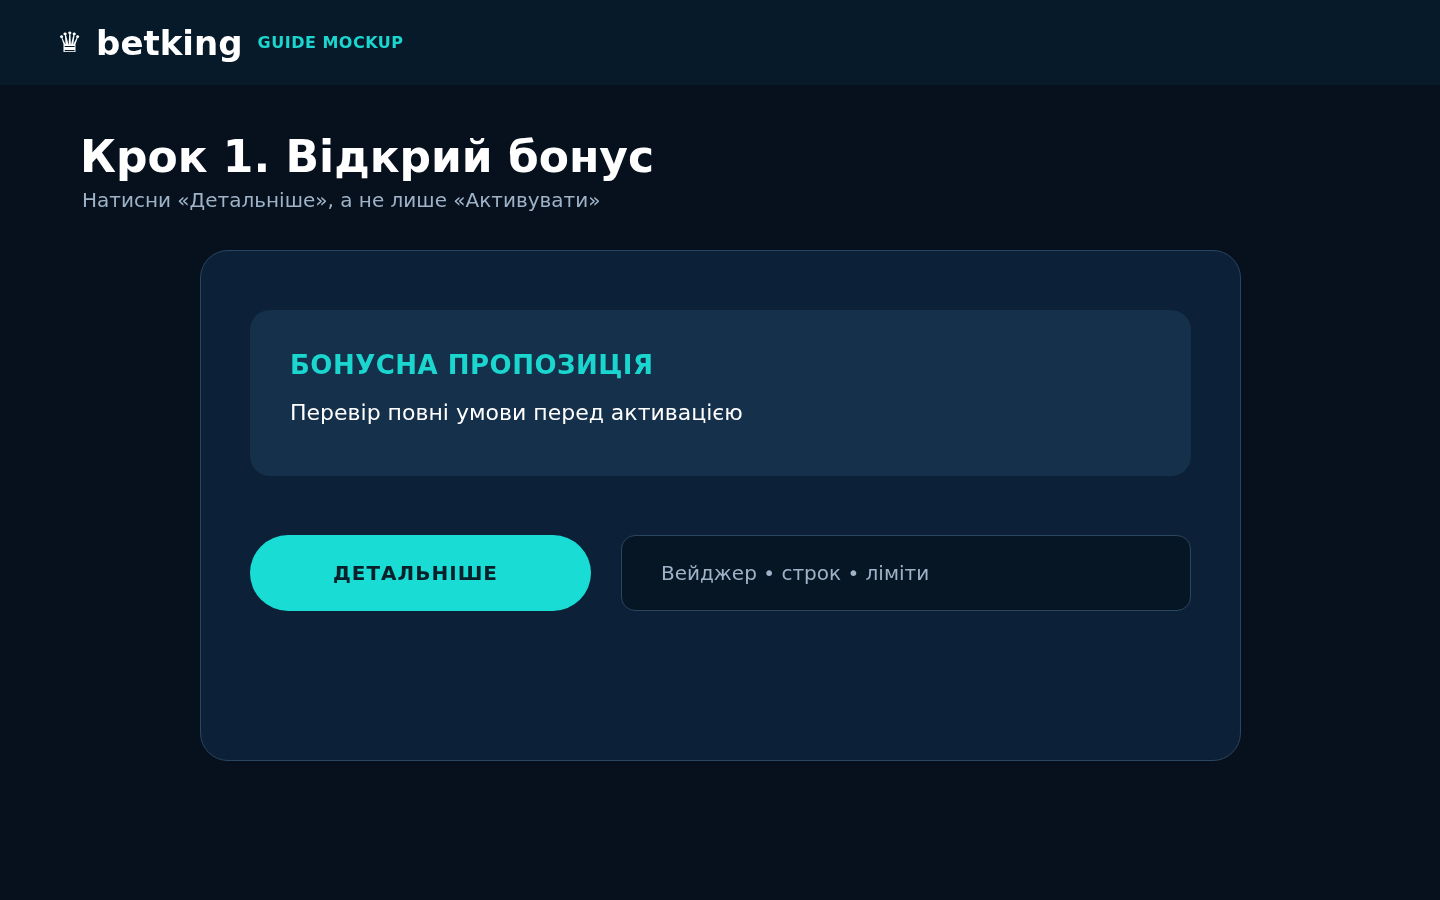  What do you see at coordinates (420, 573) in the screenshot?
I see `details-button: ДЕТАЛЬНІШЕ` at bounding box center [420, 573].